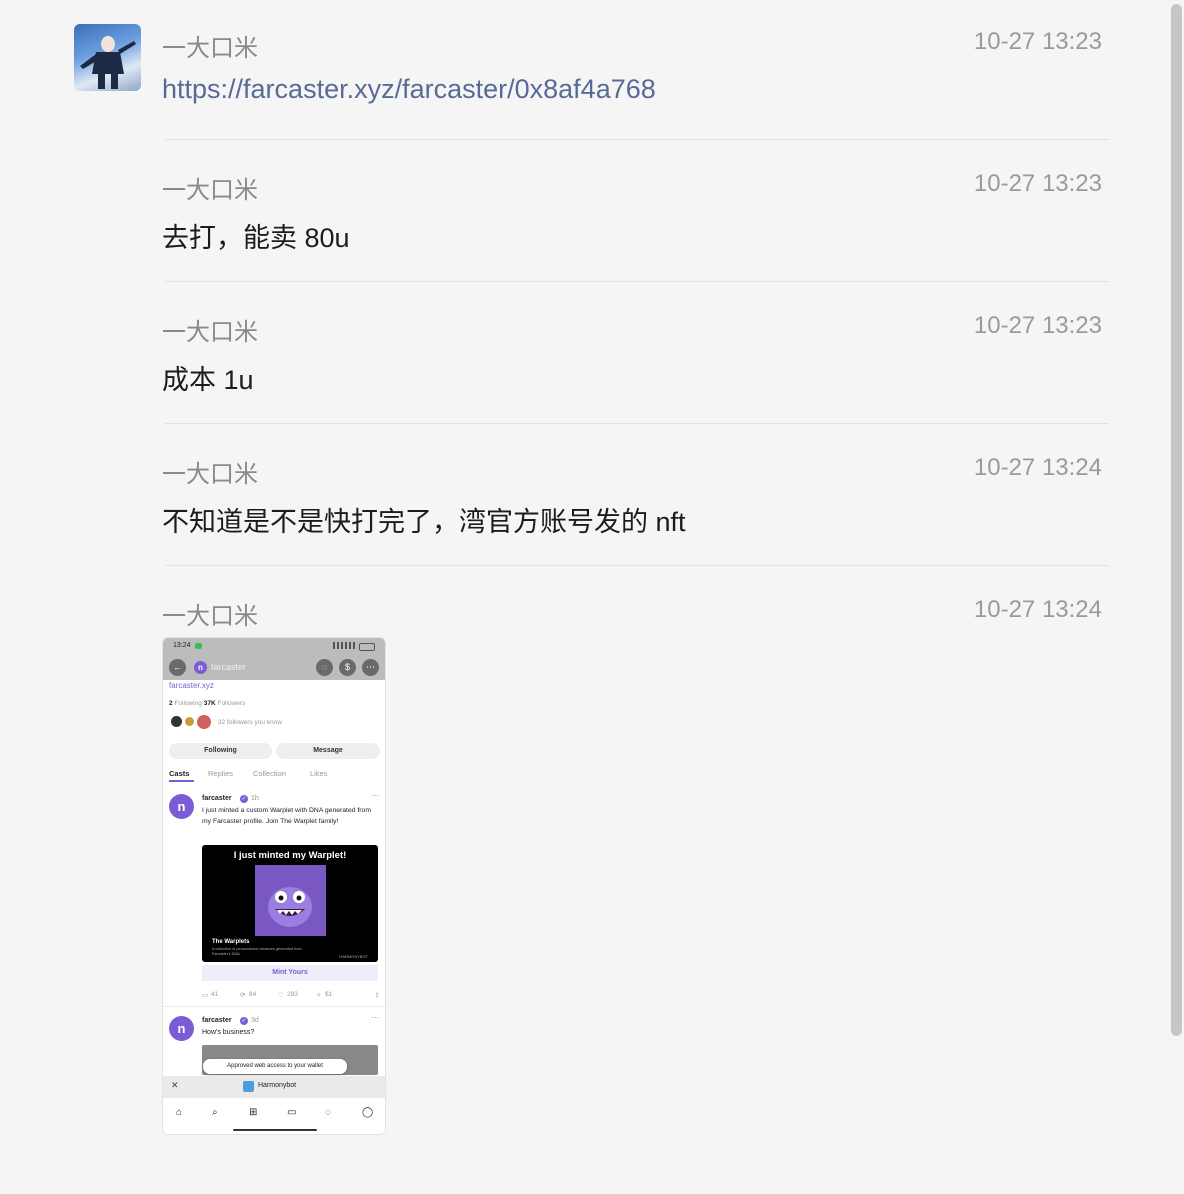  What do you see at coordinates (269, 773) in the screenshot?
I see `tab-collection: Collection` at bounding box center [269, 773].